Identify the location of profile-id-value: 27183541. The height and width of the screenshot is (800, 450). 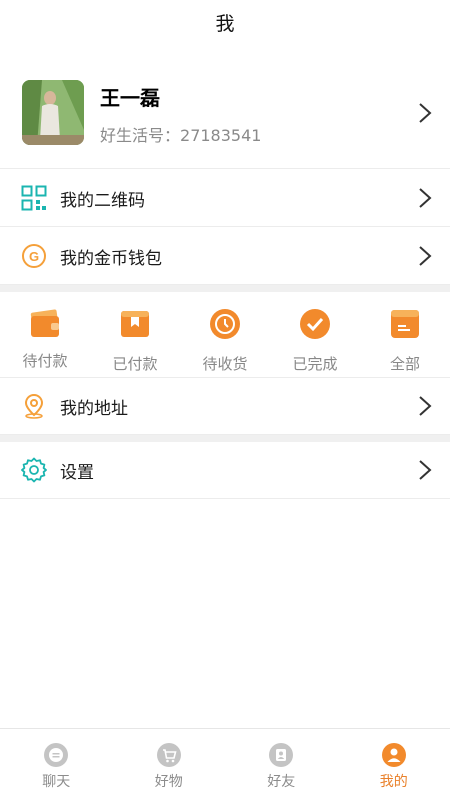
(221, 135).